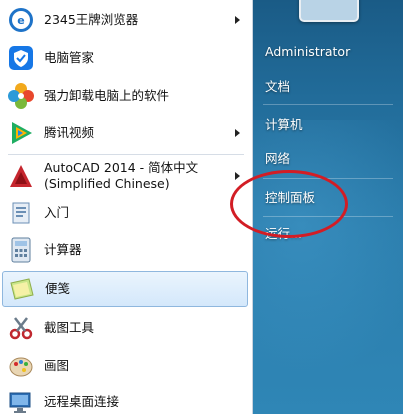 Image resolution: width=403 pixels, height=417 pixels. I want to click on program-calculator: 计算器, so click(125, 250).